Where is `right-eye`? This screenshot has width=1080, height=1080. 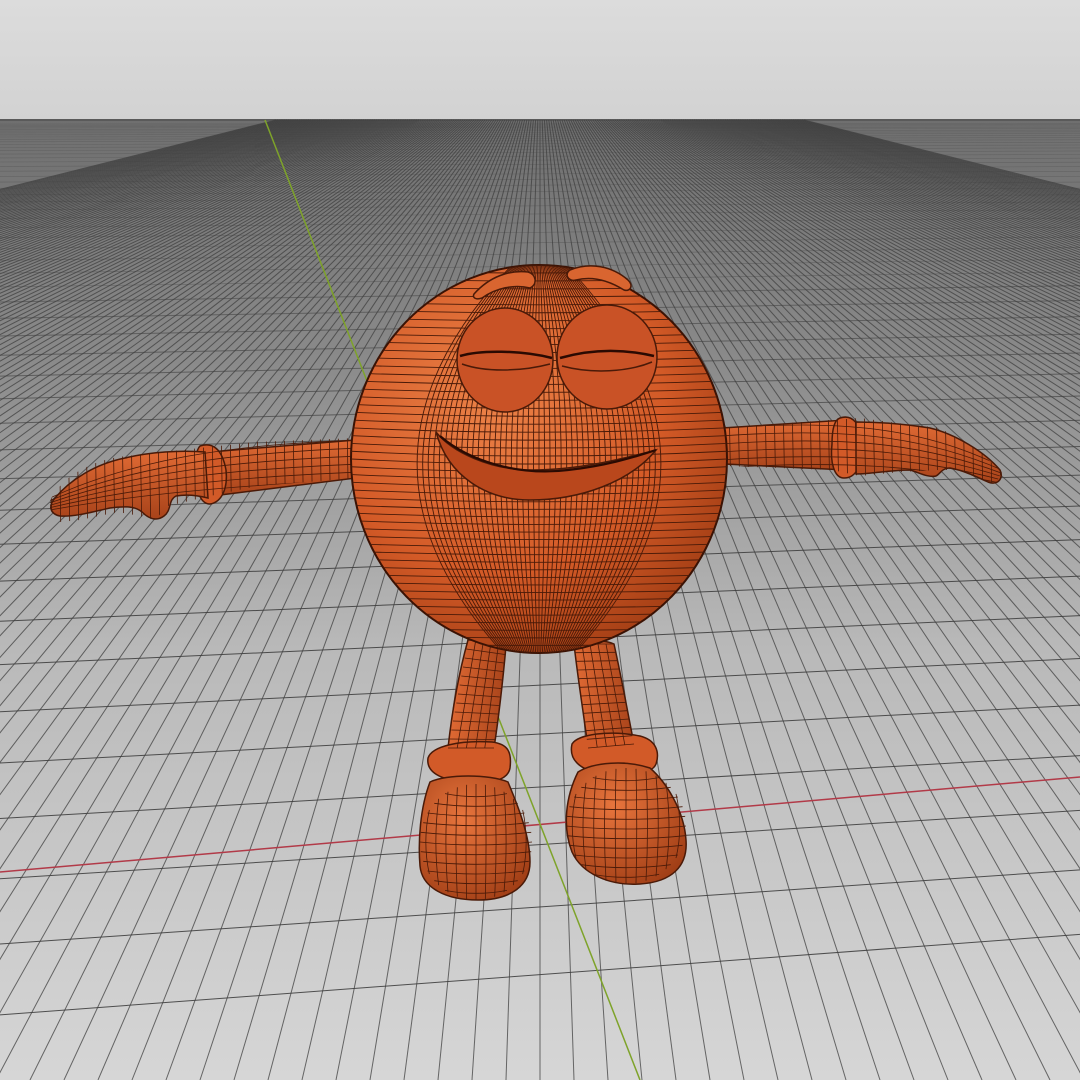 right-eye is located at coordinates (607, 357).